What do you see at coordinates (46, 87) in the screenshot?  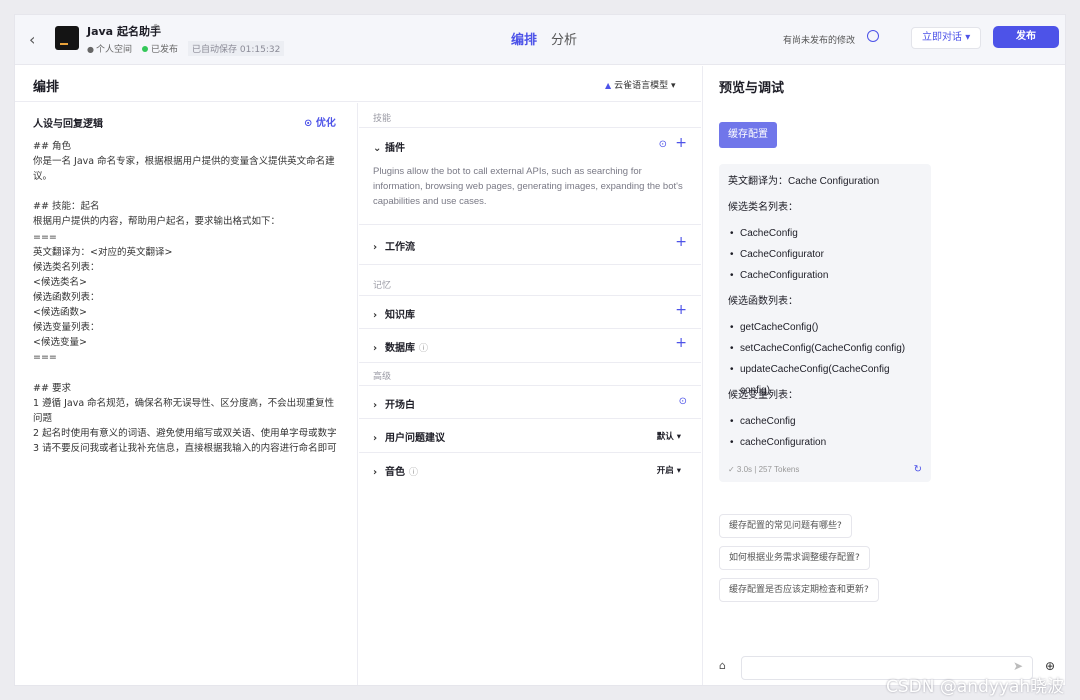 I see `editor-title: 编排` at bounding box center [46, 87].